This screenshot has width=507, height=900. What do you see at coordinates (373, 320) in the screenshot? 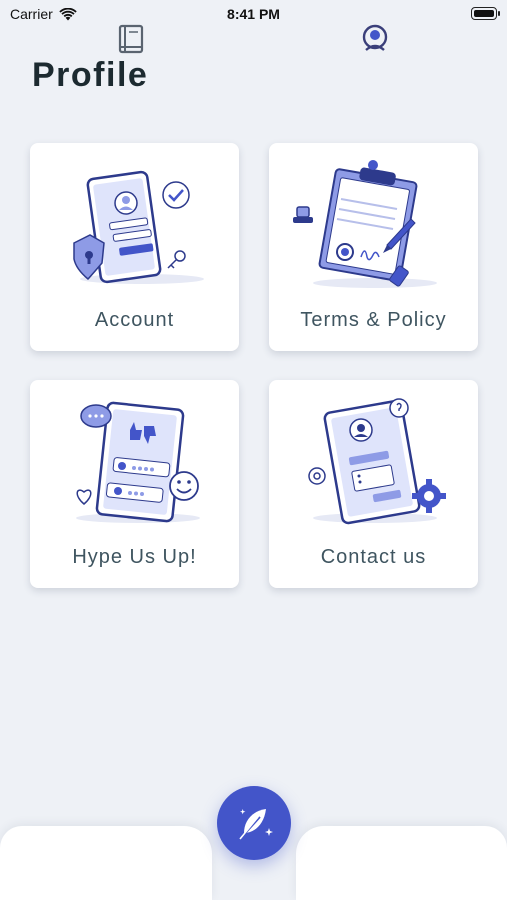
I see `terms-policy-label: Terms & Policy` at bounding box center [373, 320].